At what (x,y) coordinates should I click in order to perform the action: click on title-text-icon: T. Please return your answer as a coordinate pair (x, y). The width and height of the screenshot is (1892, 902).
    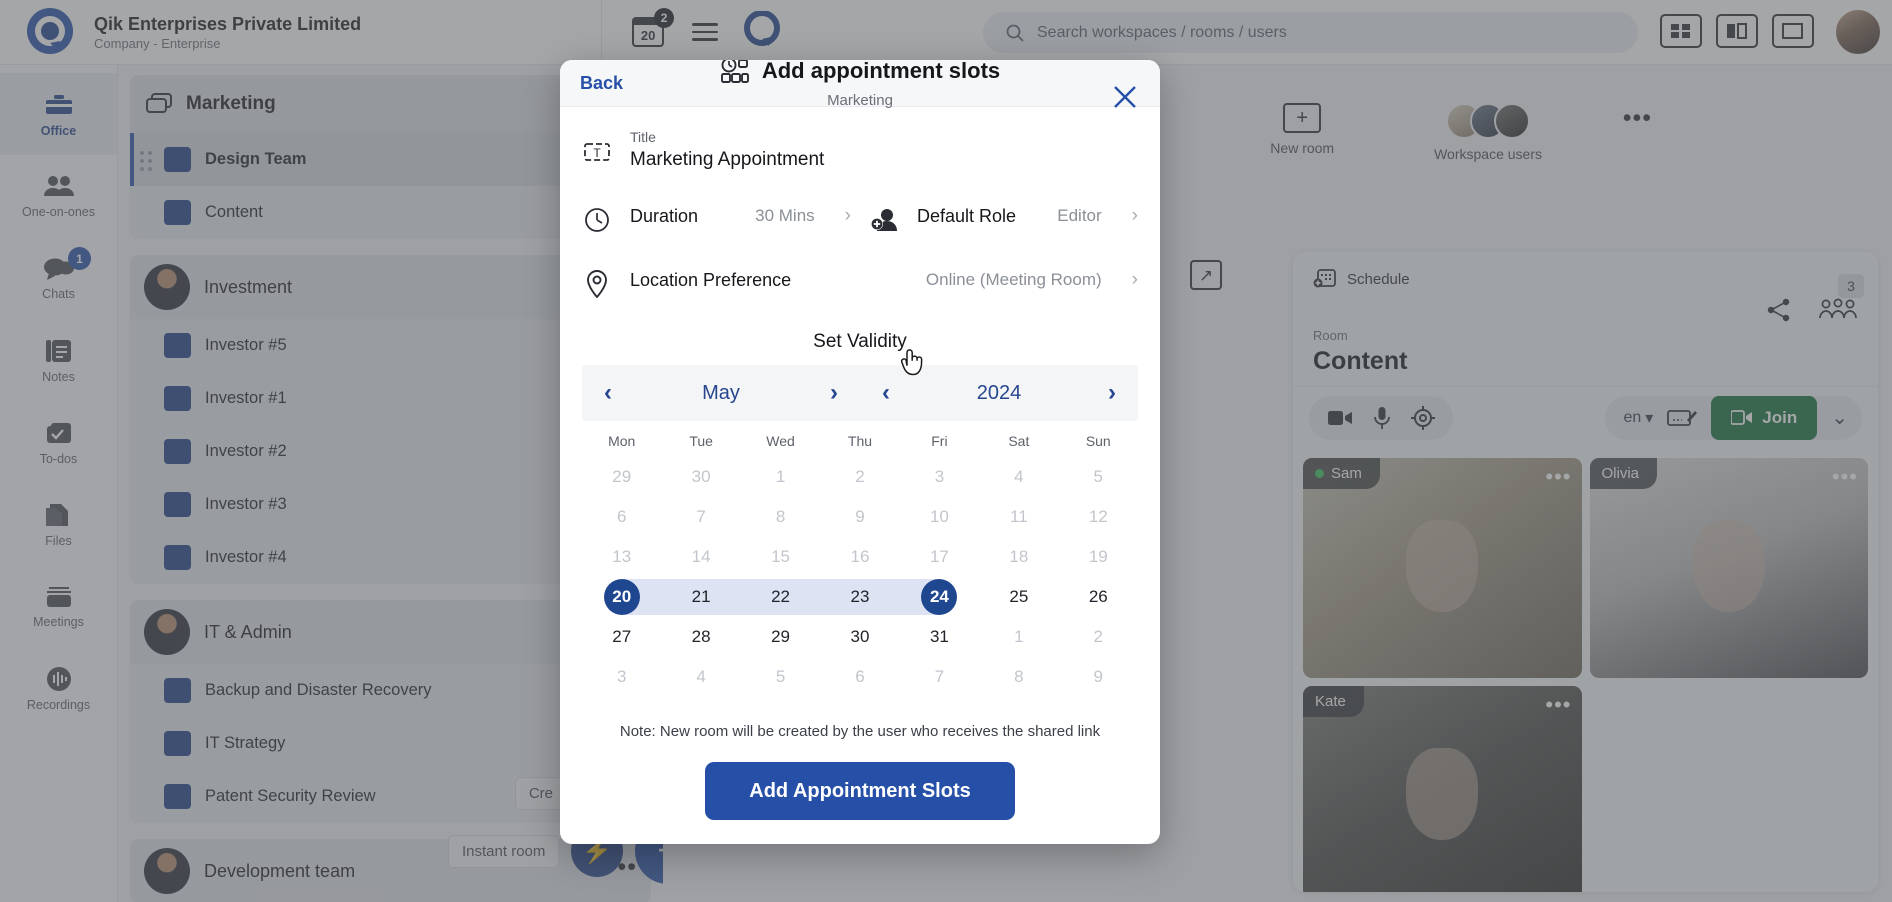
    Looking at the image, I should click on (597, 152).